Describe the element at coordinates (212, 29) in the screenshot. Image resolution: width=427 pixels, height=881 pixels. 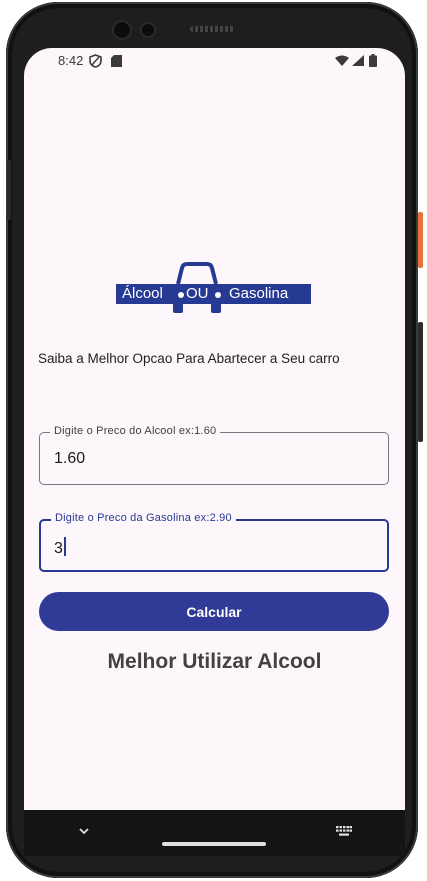
I see `speaker-grille` at that location.